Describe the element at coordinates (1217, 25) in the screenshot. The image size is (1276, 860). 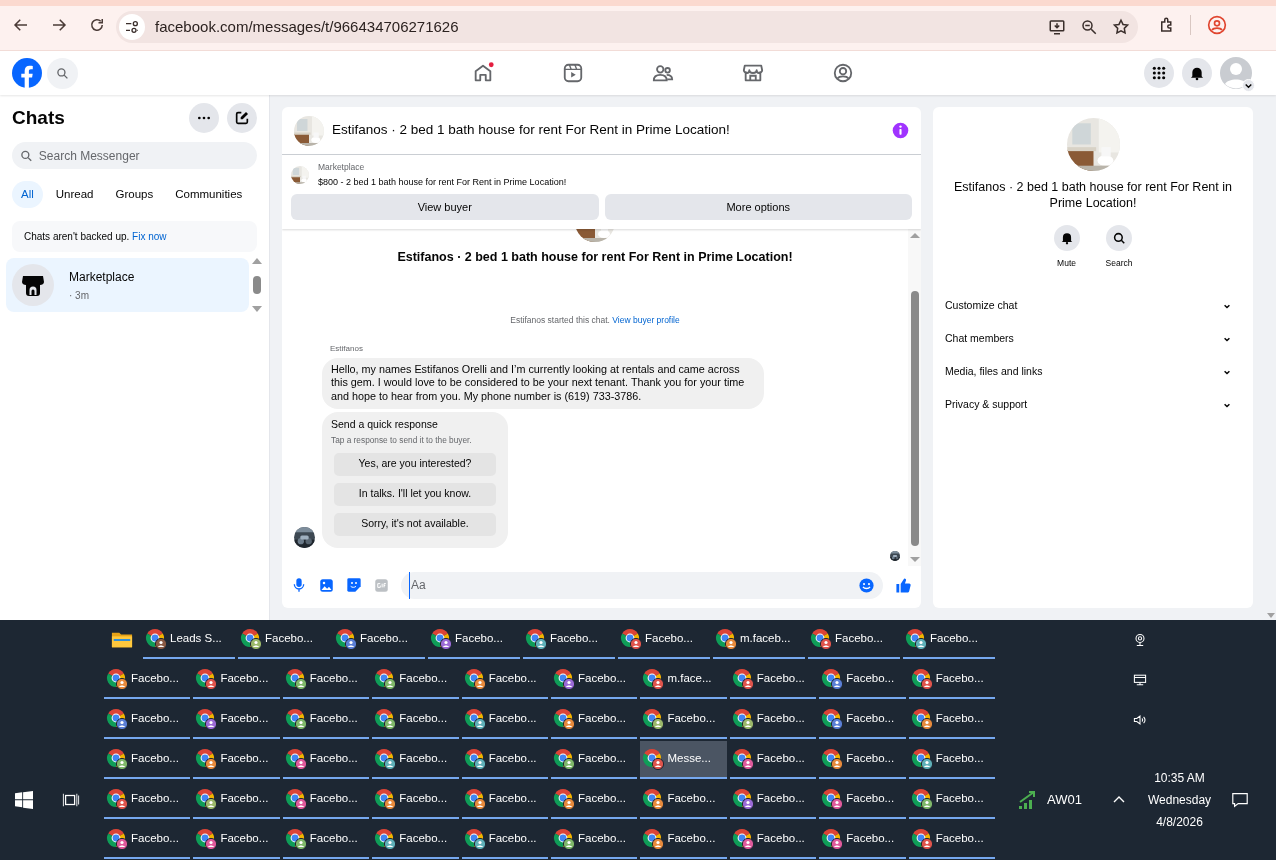
I see `profile-icon` at that location.